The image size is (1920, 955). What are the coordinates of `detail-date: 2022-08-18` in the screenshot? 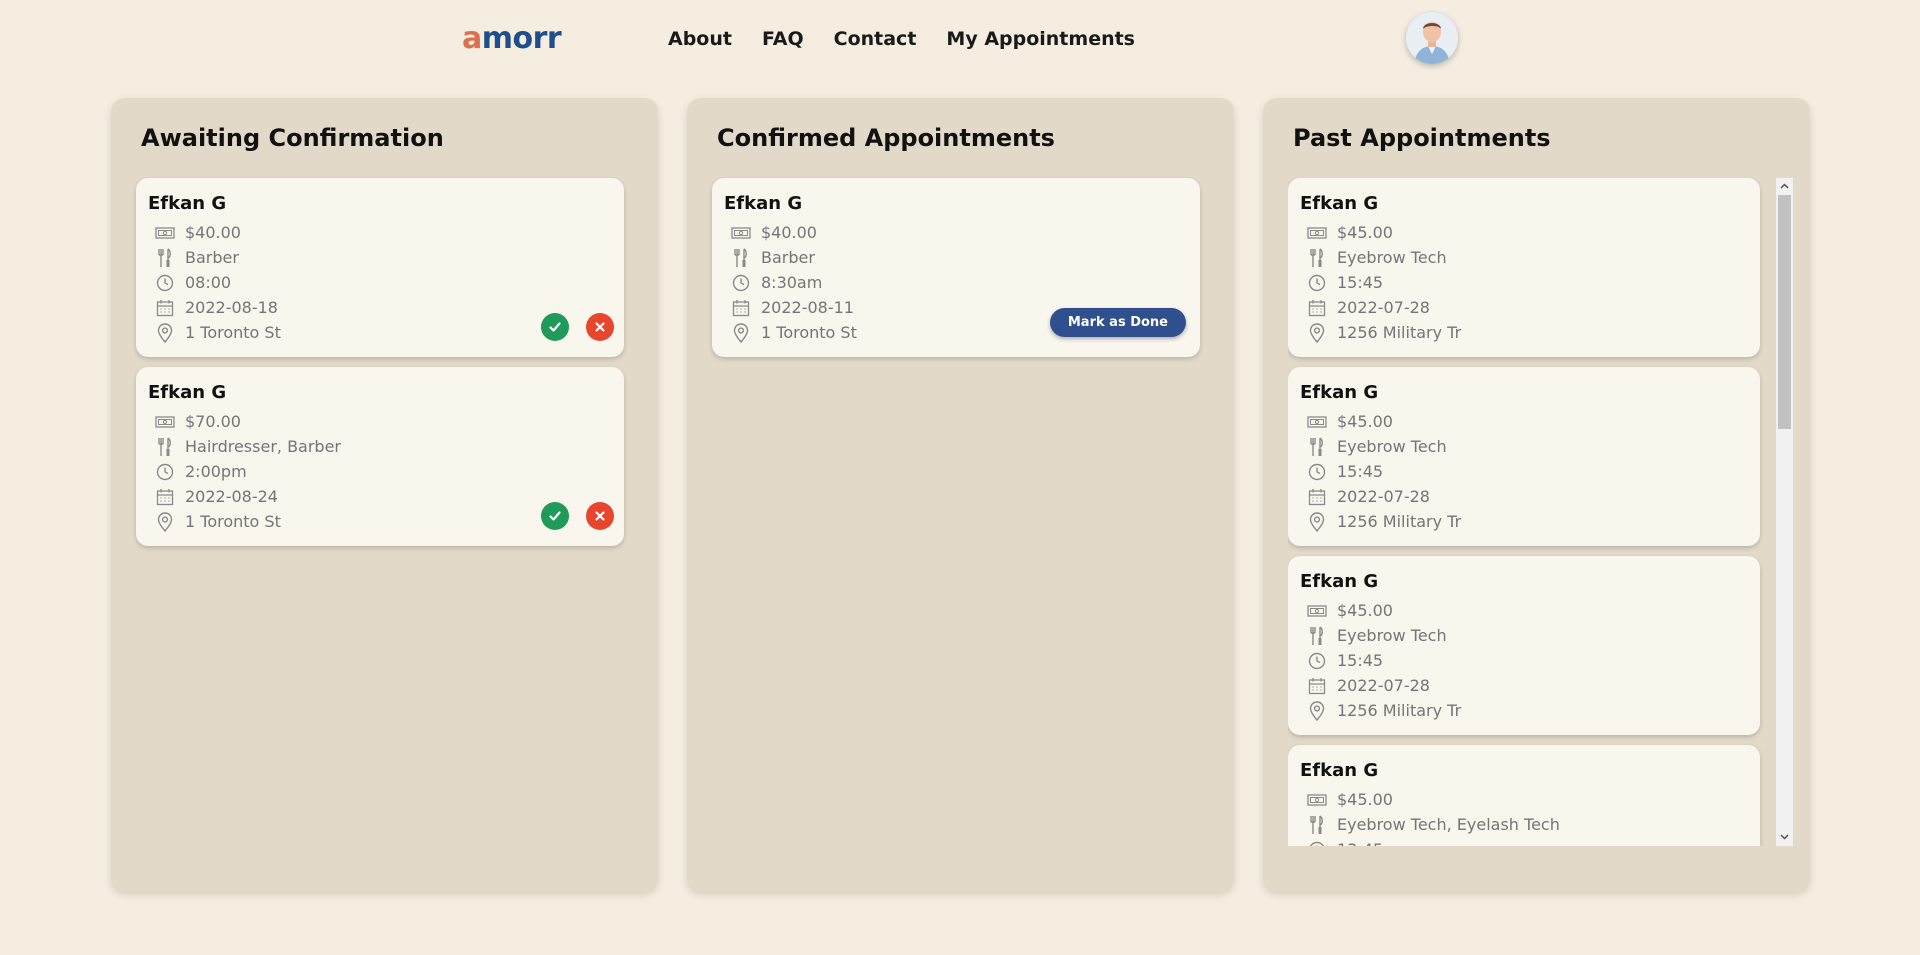 It's located at (231, 307).